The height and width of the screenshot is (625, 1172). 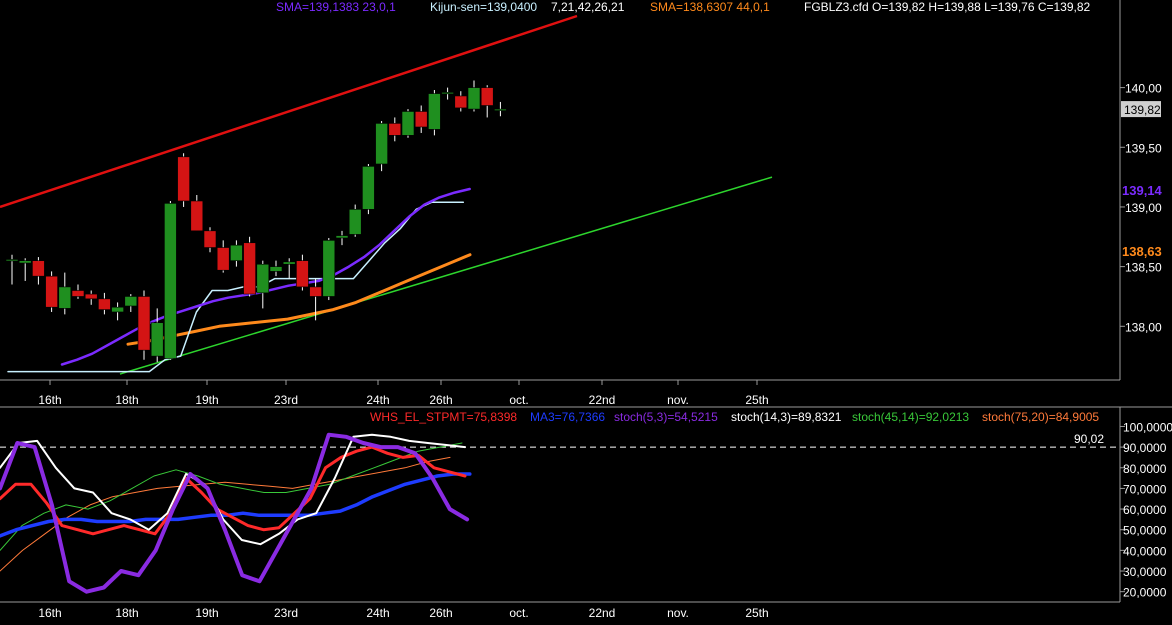 I want to click on price-tick-label: 140,00, so click(x=1143, y=89).